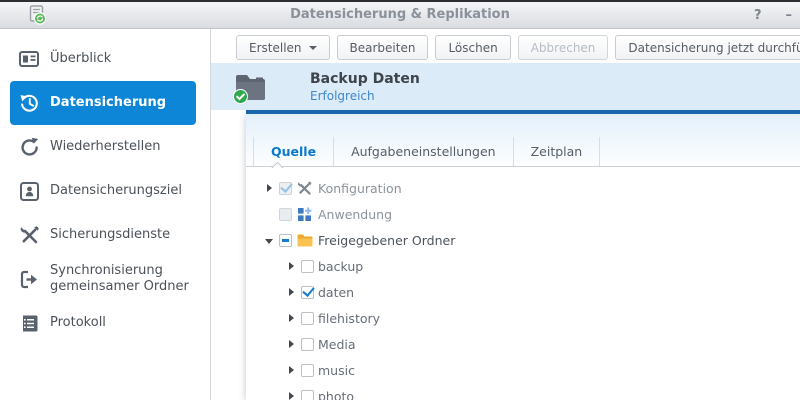 The height and width of the screenshot is (400, 800). What do you see at coordinates (293, 151) in the screenshot?
I see `tab-quelle: Quelle` at bounding box center [293, 151].